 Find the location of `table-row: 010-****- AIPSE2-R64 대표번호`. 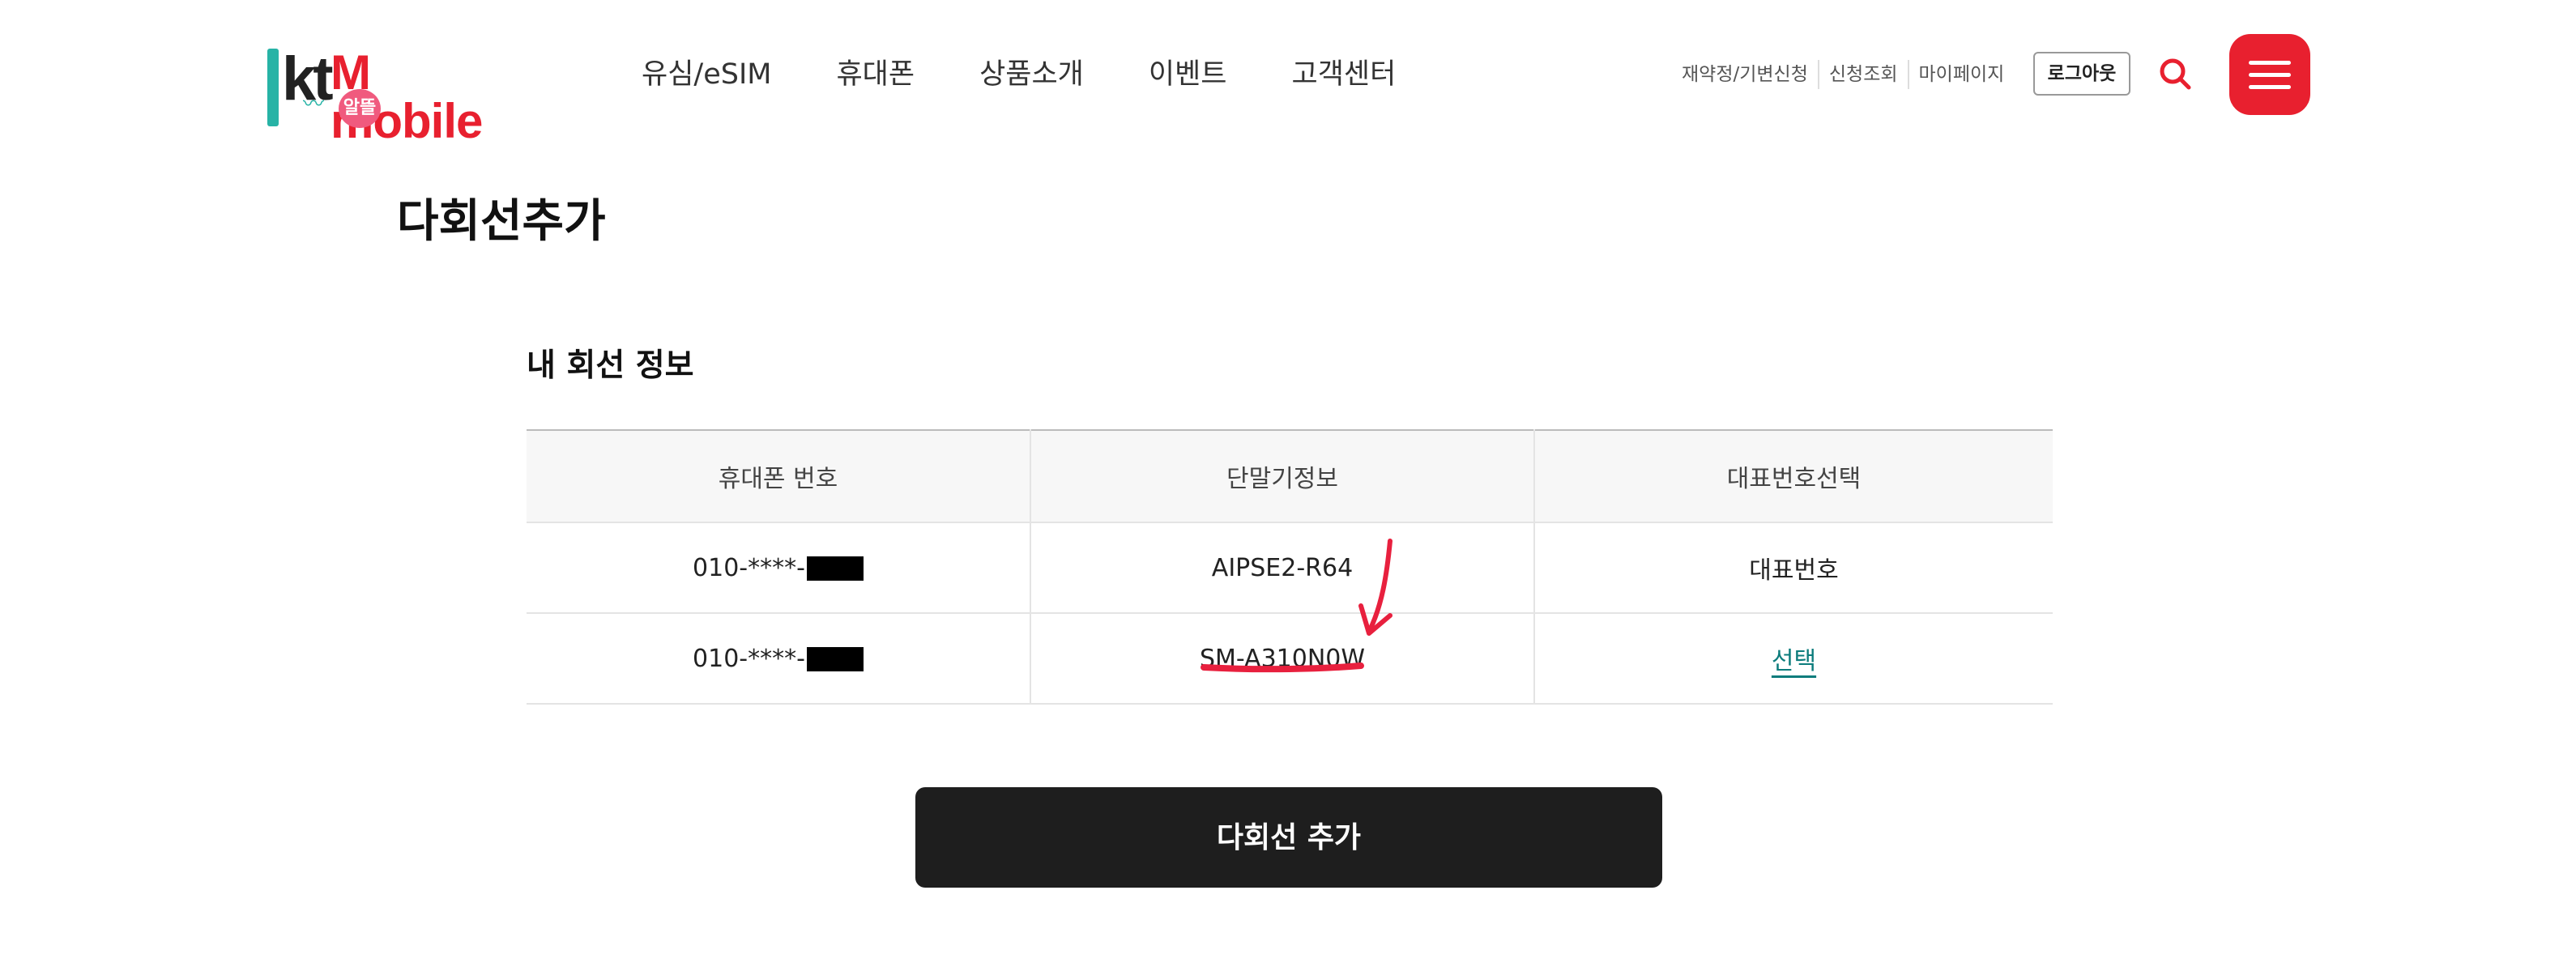

table-row: 010-****- AIPSE2-R64 대표번호 is located at coordinates (1290, 568).